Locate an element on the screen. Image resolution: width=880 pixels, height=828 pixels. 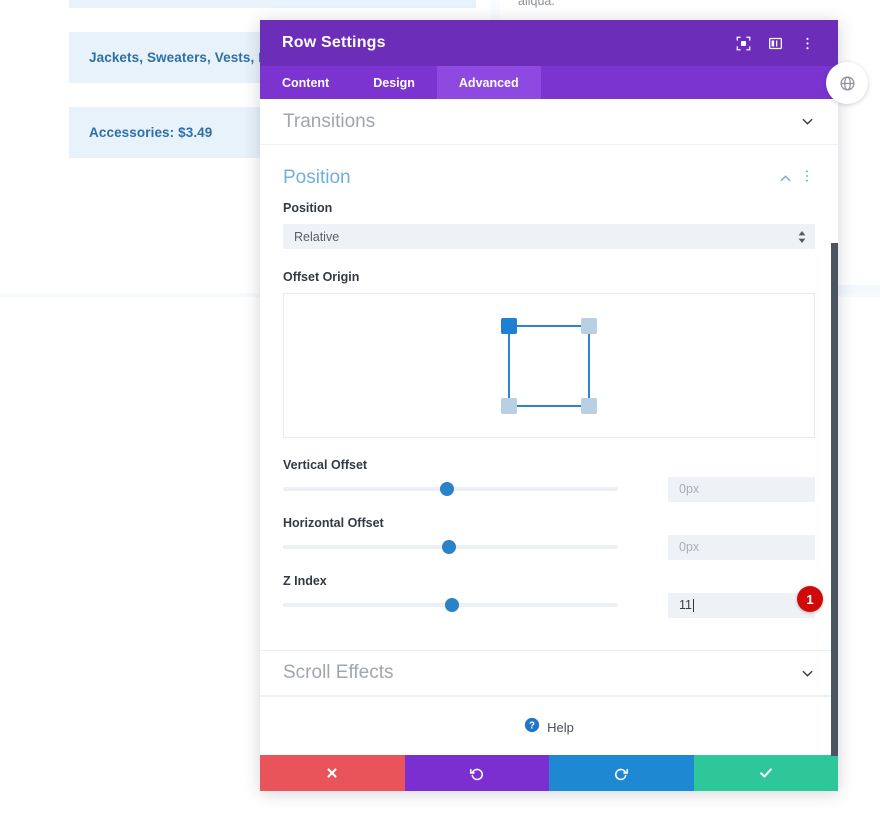
layout-panel-icon is located at coordinates (775, 43).